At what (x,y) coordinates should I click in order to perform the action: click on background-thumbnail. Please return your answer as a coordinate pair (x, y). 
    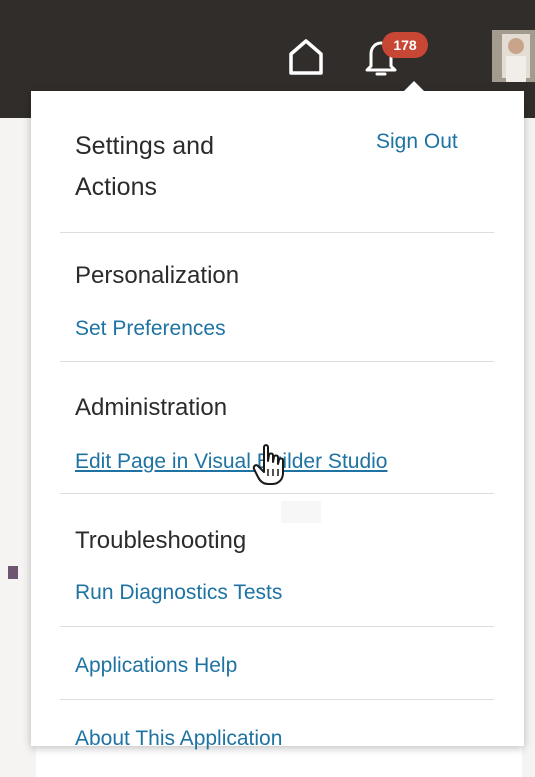
    Looking at the image, I should click on (13, 572).